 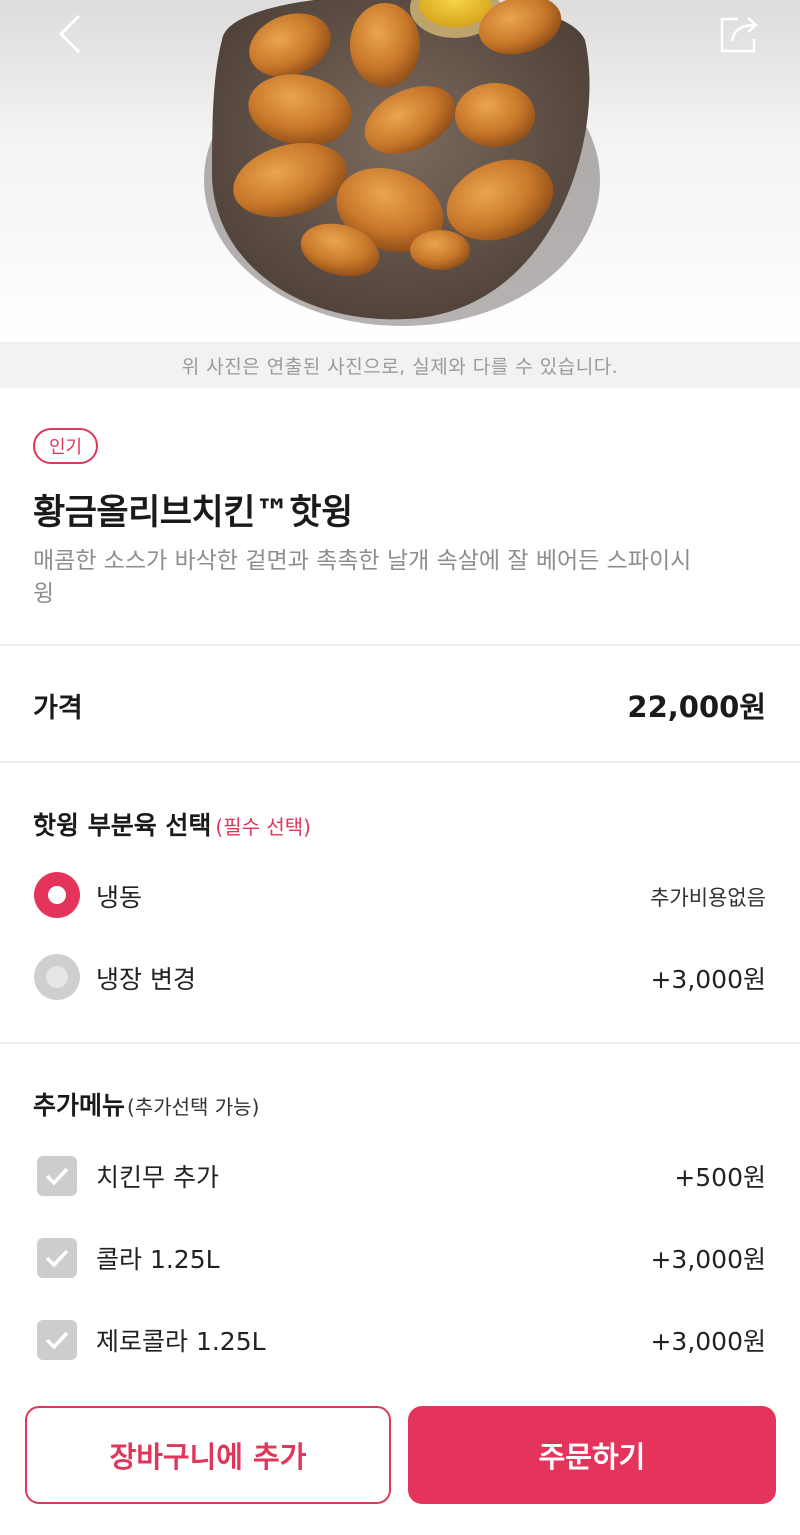 What do you see at coordinates (362, 577) in the screenshot?
I see `product-description: 매콤한 소스가 바삭한 겉면과 촉촉한 날개 속살에 잘 베어든 스파이시 윙` at bounding box center [362, 577].